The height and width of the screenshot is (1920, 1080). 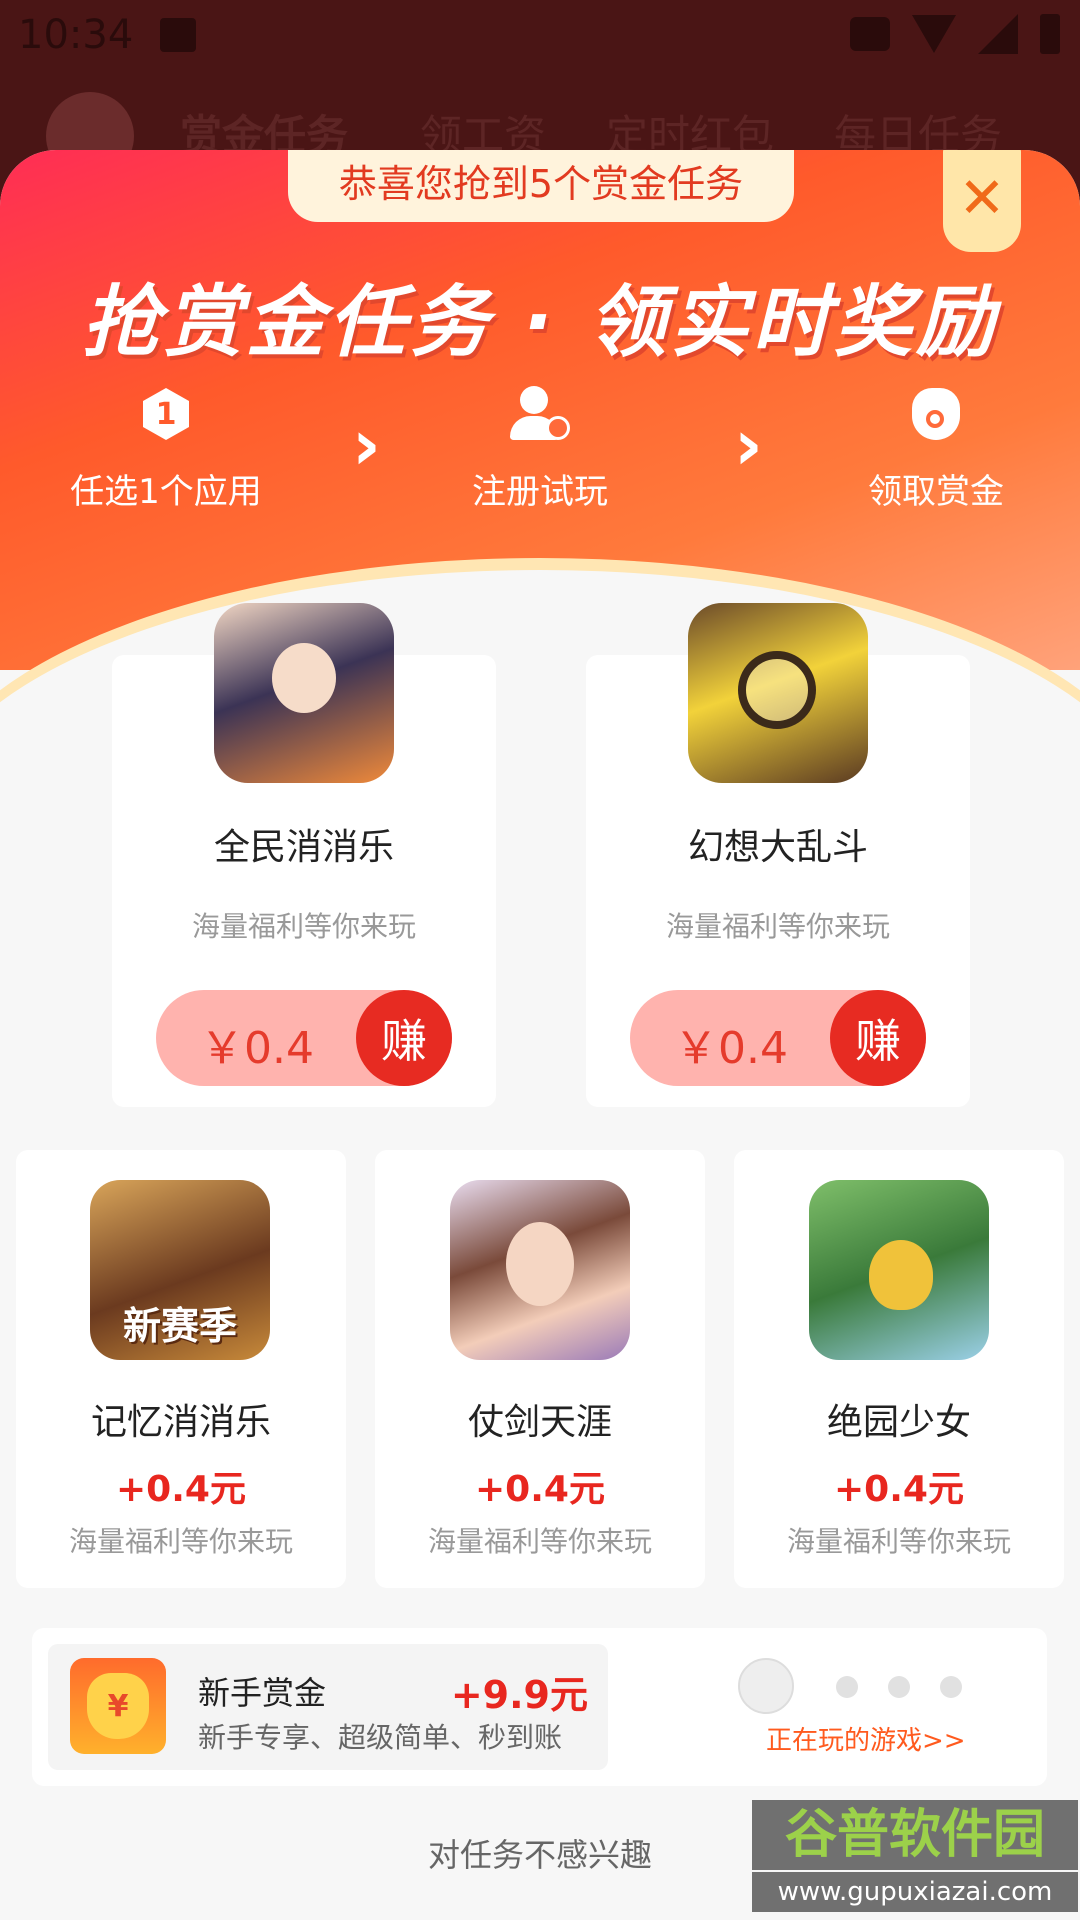 I want to click on step-label: 领取赏金, so click(x=936, y=492).